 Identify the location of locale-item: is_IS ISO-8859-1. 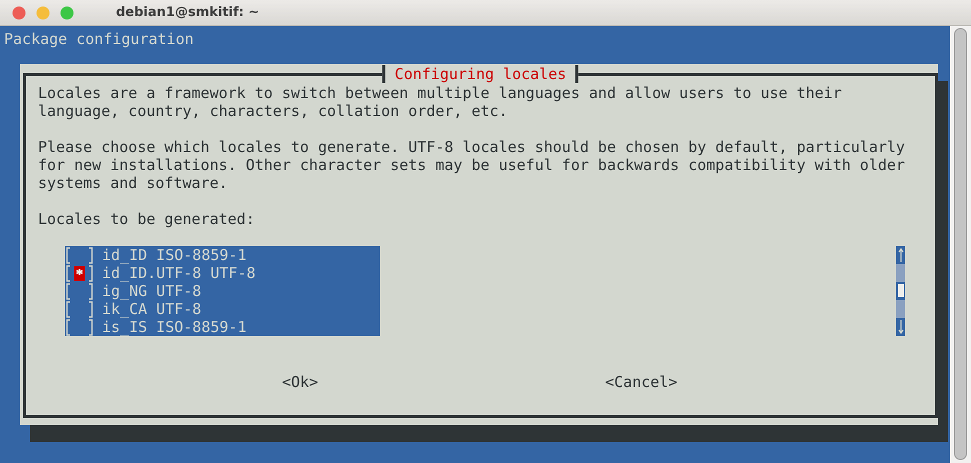
(174, 327).